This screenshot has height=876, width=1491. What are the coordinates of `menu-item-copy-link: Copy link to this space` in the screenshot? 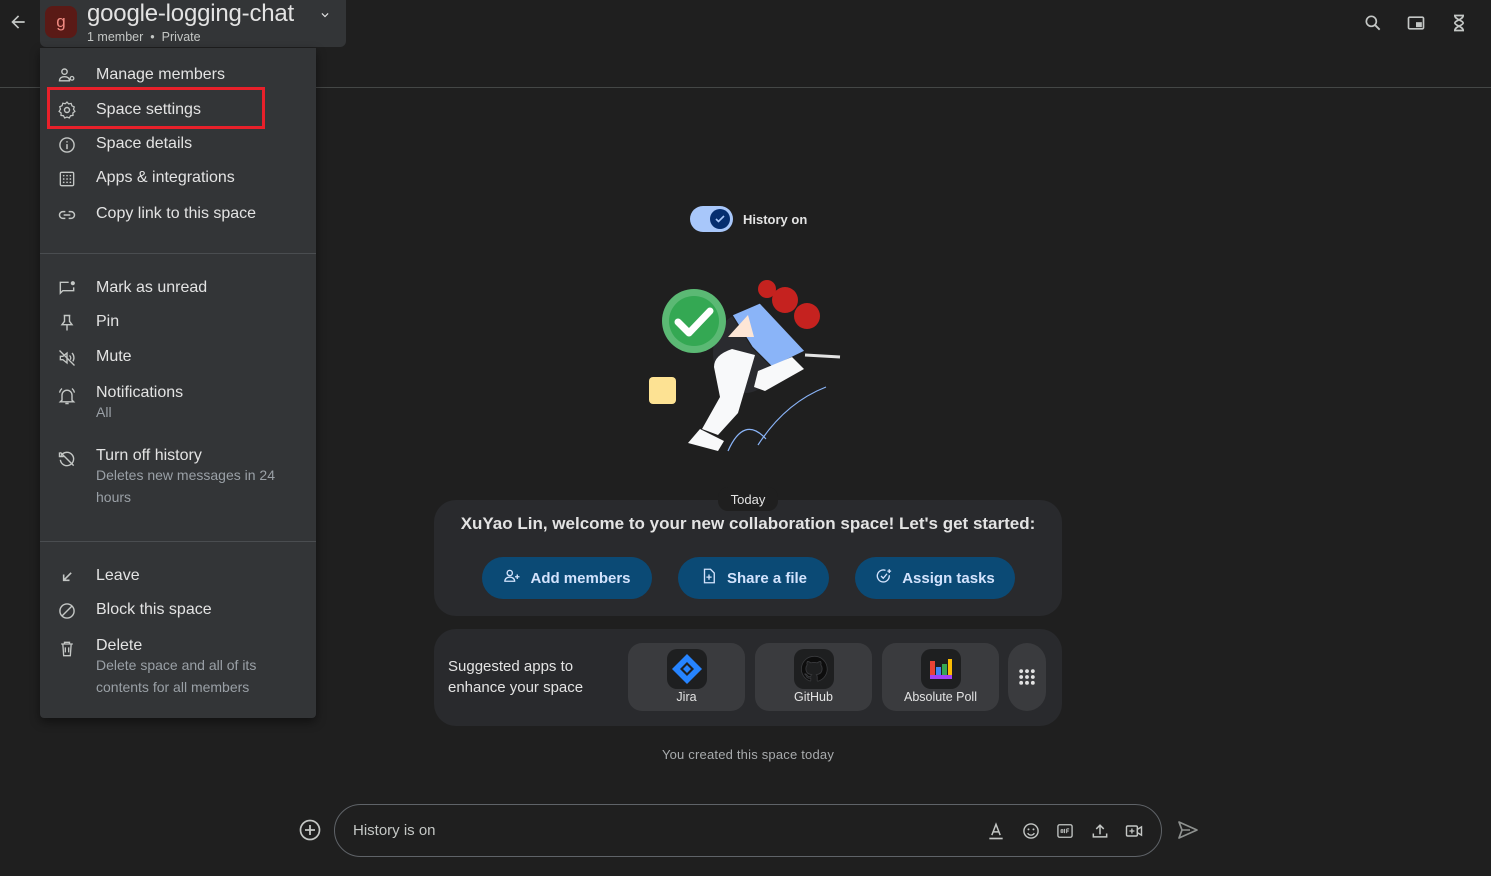 It's located at (178, 214).